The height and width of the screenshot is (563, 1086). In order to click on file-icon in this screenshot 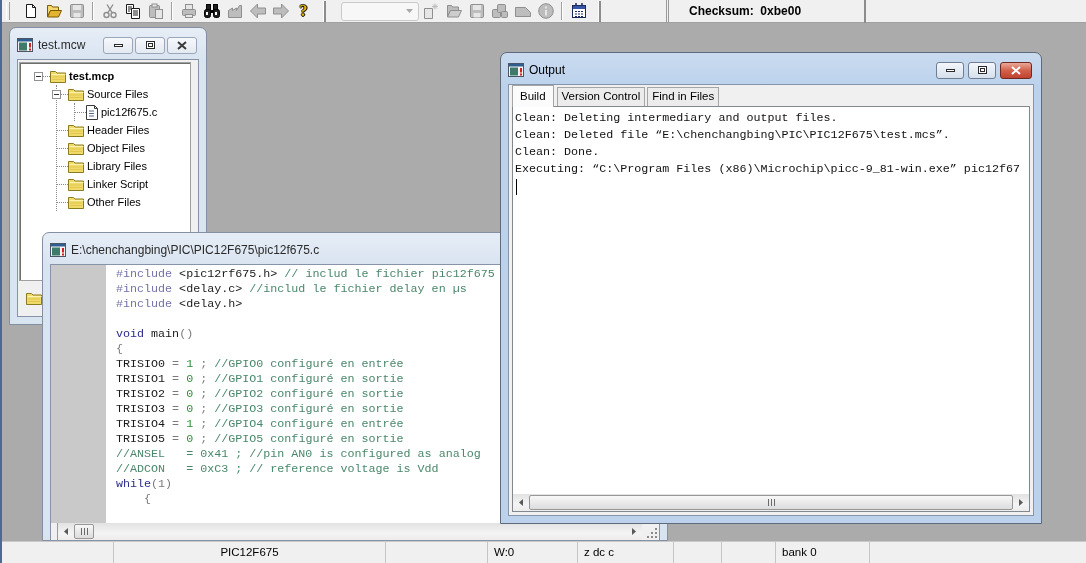, I will do `click(92, 112)`.